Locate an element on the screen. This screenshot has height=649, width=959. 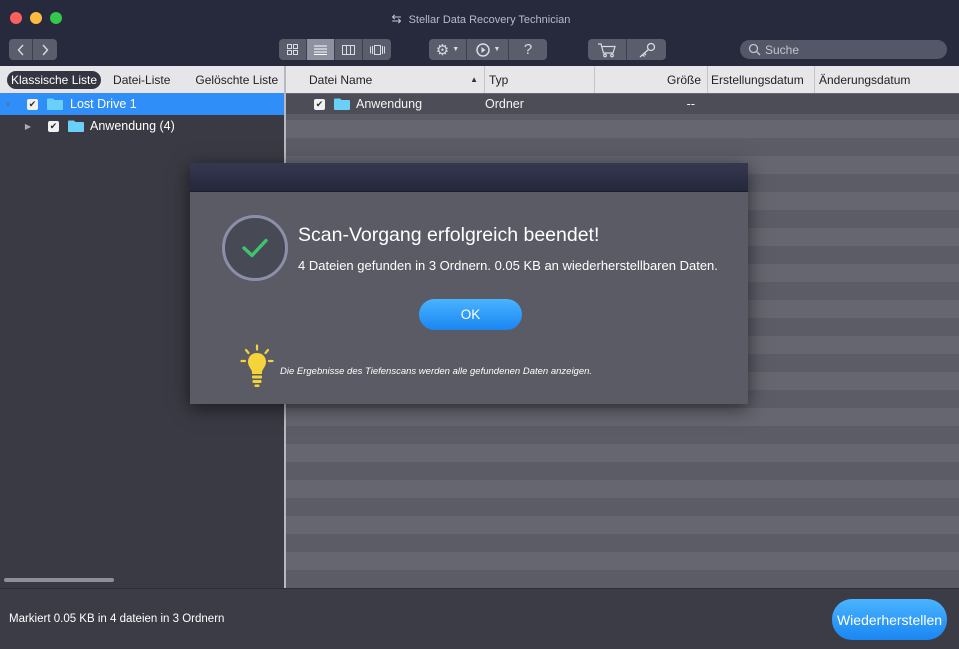
tools-group: ⚙ ▼ ▼ ? is located at coordinates (488, 49).